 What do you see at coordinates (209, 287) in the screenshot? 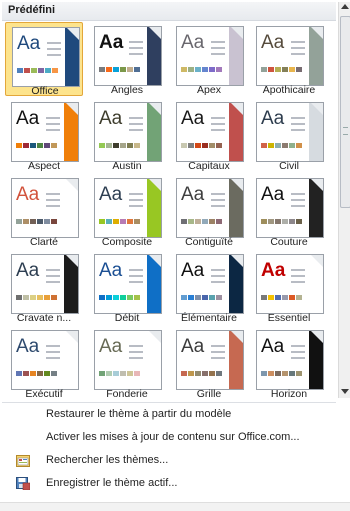
I see `theme-tile: Aa Élémentaire` at bounding box center [209, 287].